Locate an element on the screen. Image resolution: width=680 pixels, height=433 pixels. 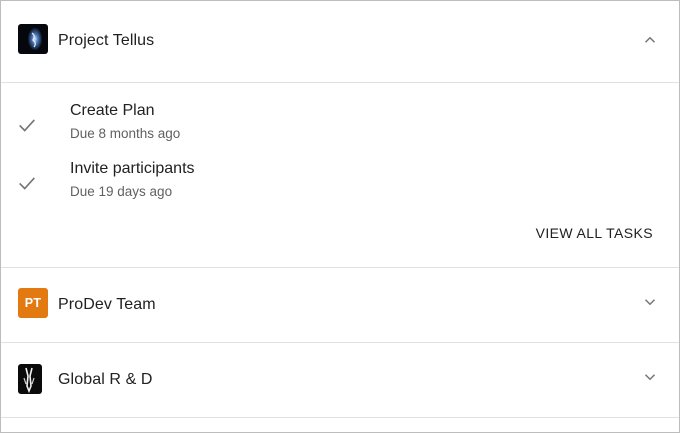
global-rd-avatar is located at coordinates (30, 379).